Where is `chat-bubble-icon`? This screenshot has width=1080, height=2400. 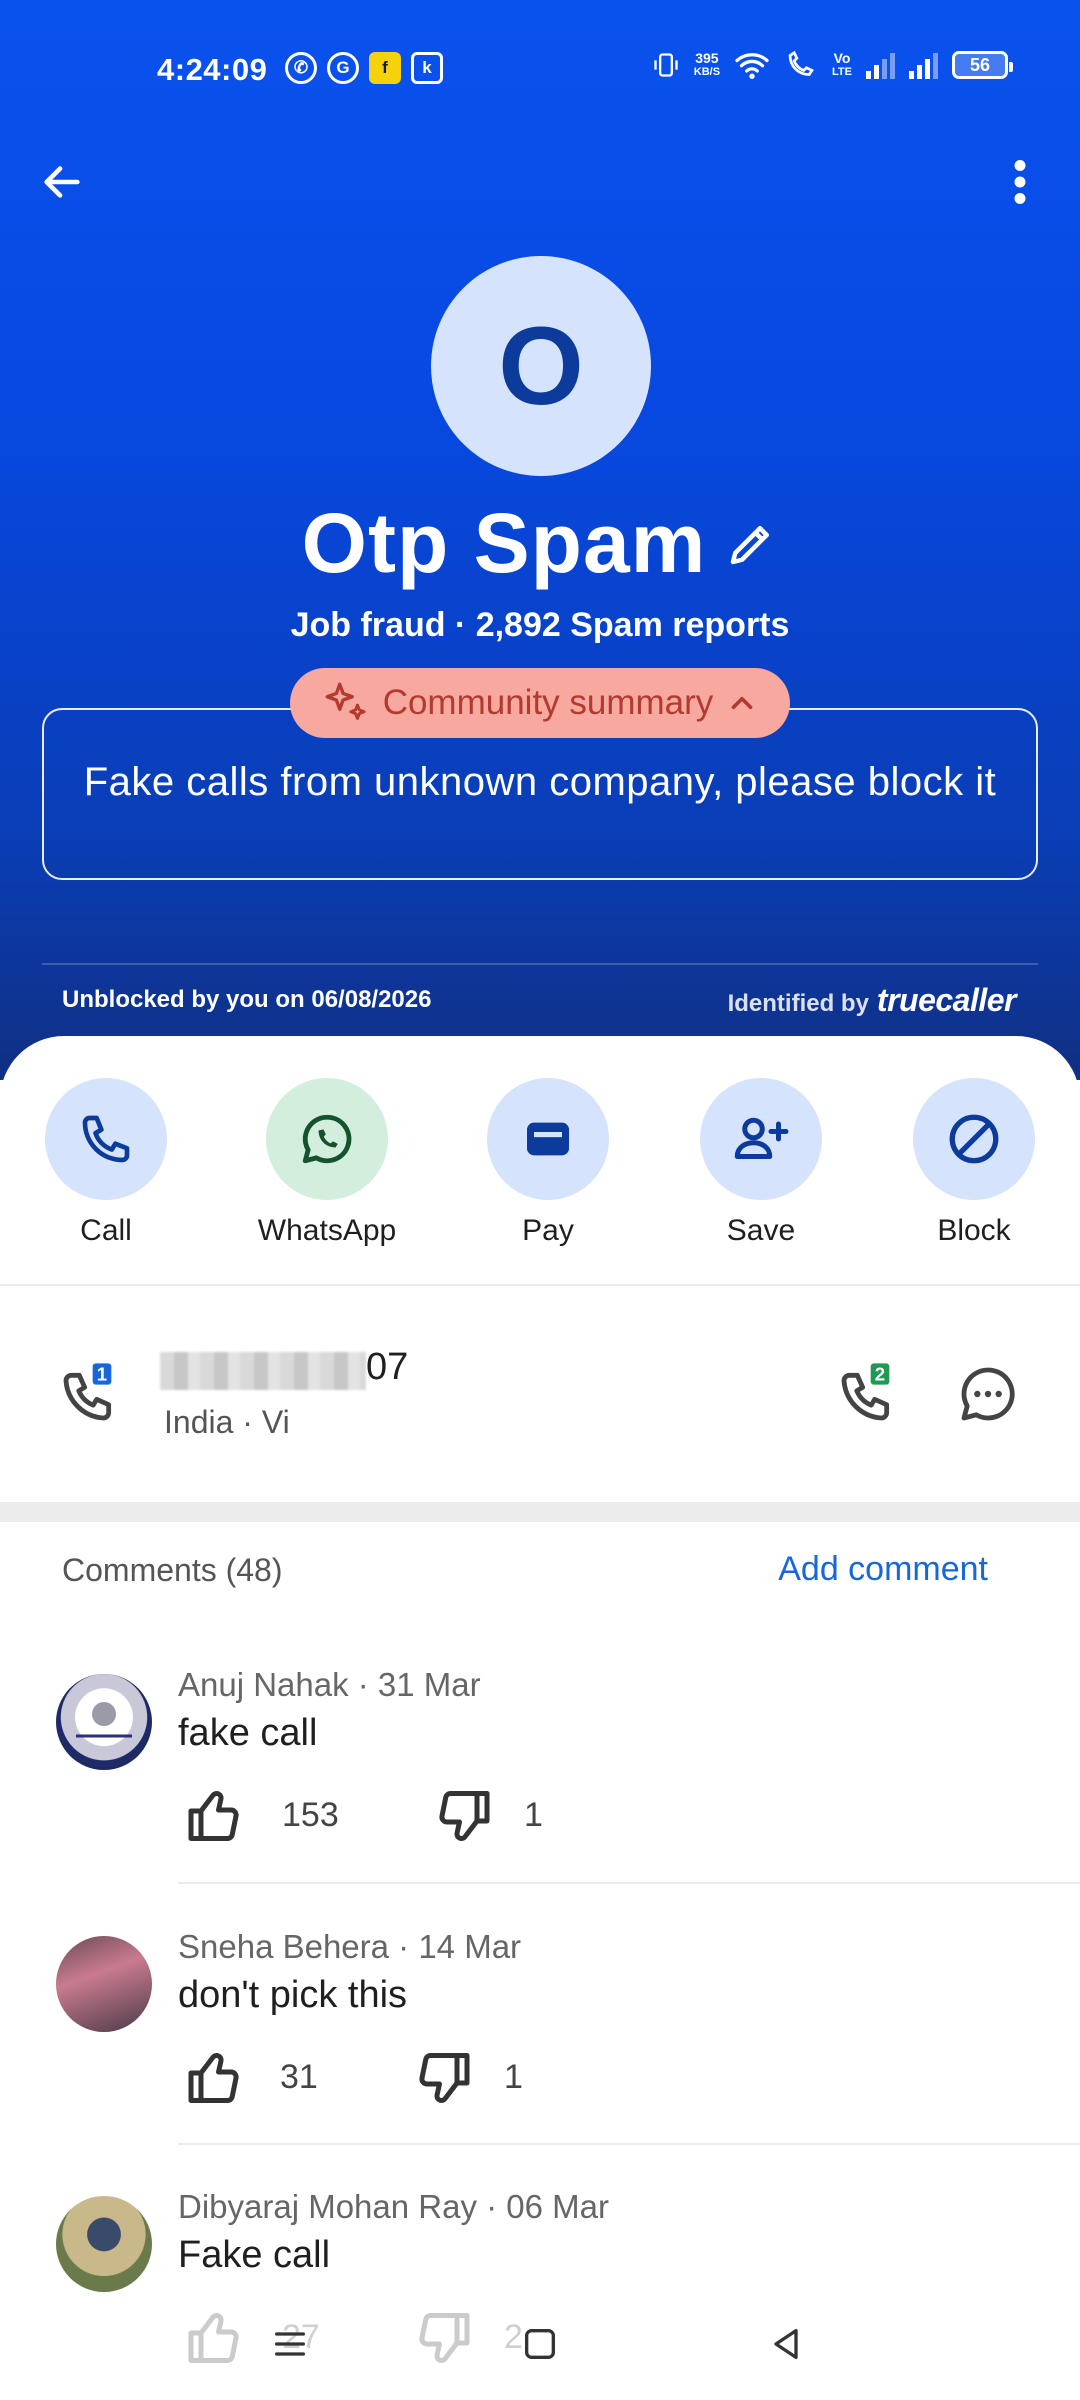 chat-bubble-icon is located at coordinates (988, 1394).